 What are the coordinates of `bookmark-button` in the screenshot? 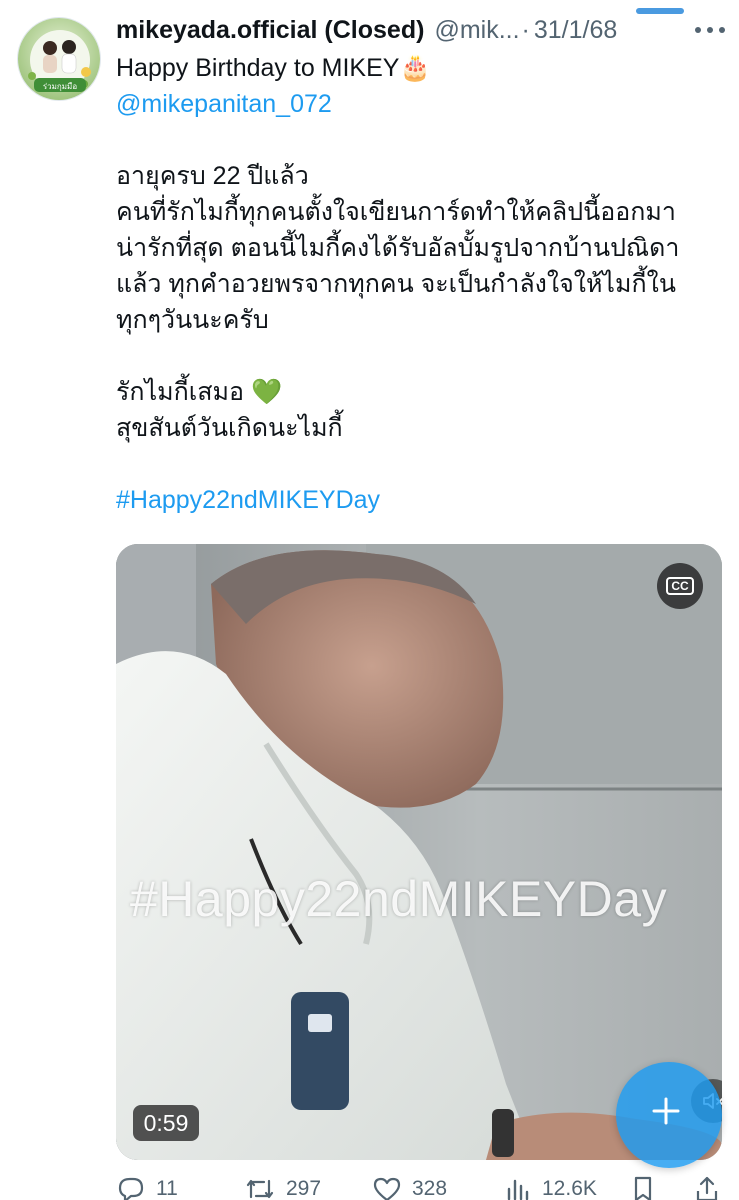 It's located at (648, 1187).